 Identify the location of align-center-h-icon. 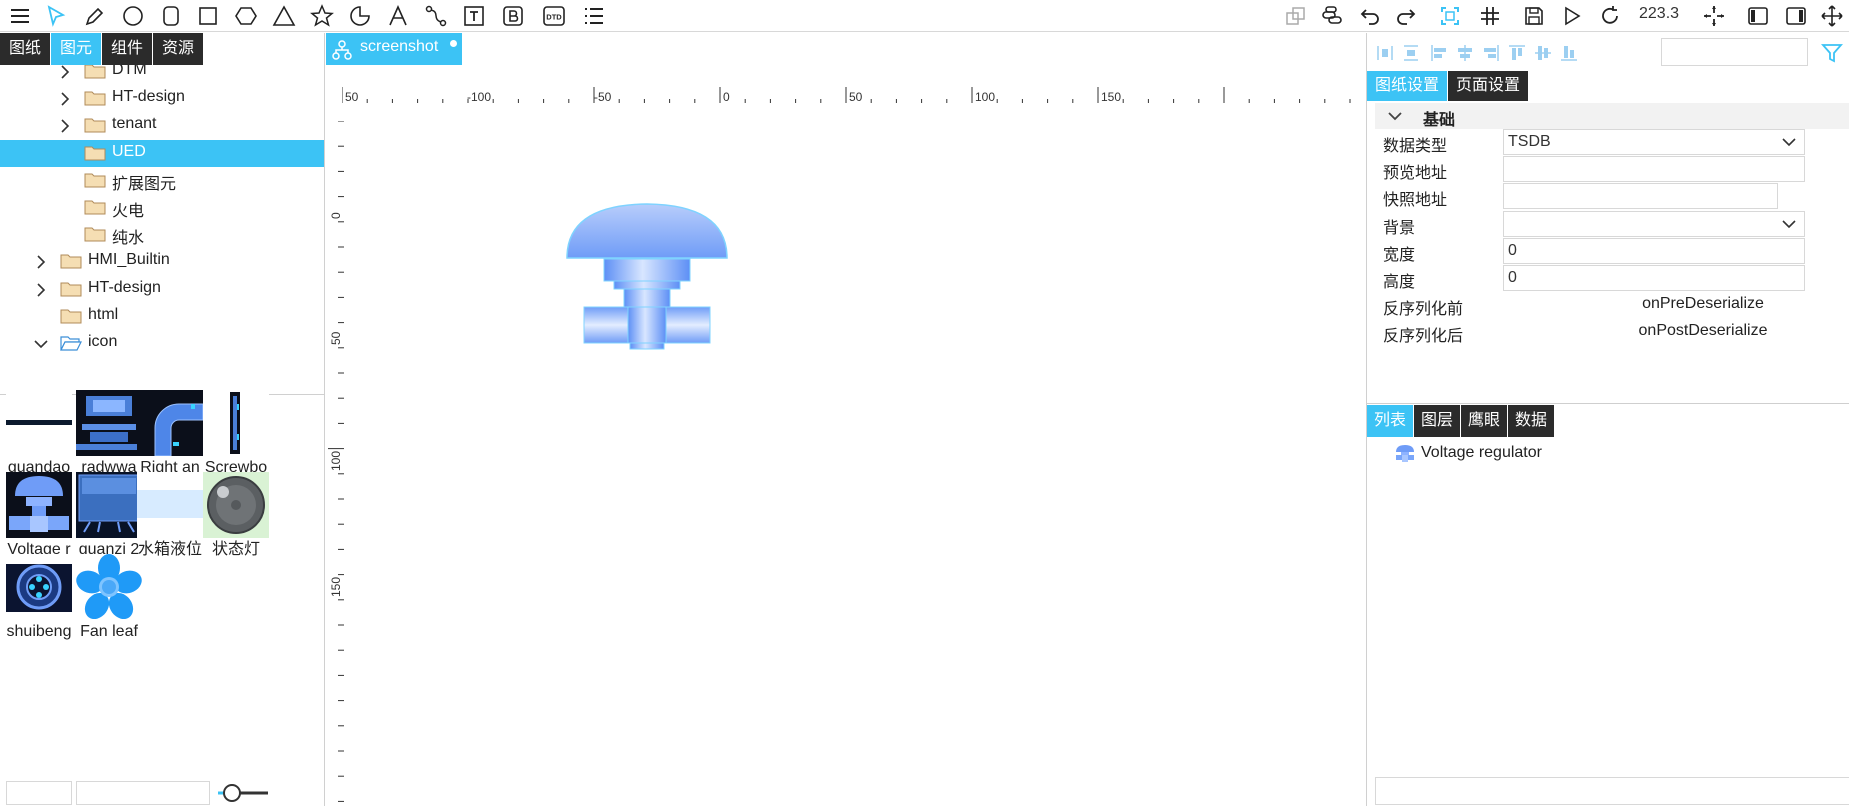
(1465, 53).